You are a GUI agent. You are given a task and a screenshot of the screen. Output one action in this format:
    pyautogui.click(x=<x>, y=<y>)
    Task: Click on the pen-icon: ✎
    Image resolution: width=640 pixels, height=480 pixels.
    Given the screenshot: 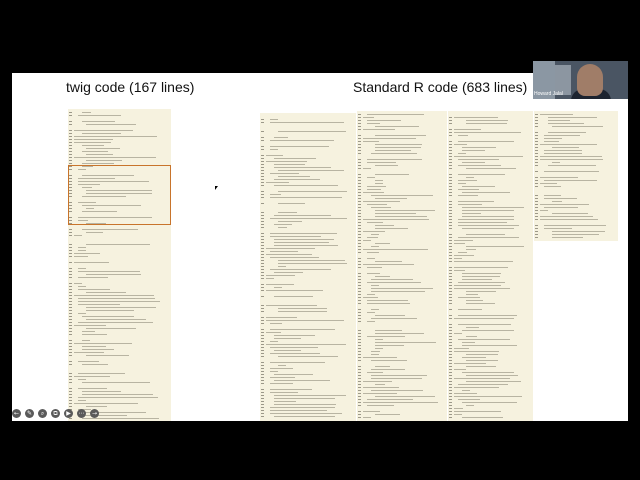 What is the action you would take?
    pyautogui.click(x=29, y=413)
    